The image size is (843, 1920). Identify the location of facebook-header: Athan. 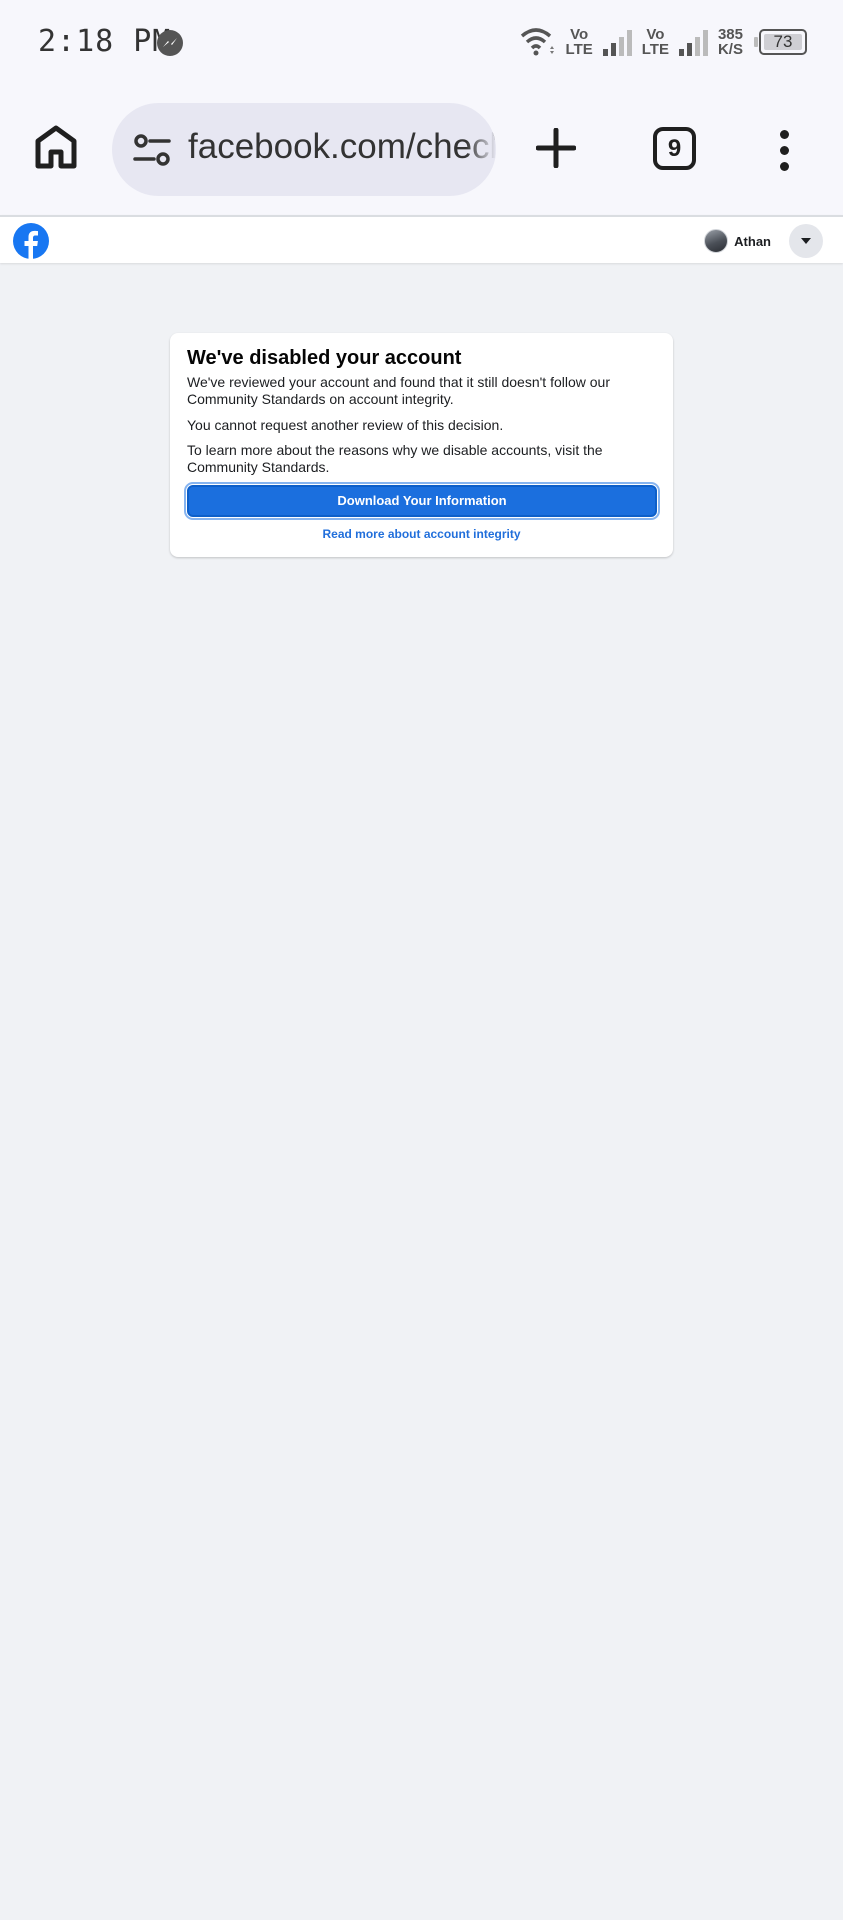
(421, 239).